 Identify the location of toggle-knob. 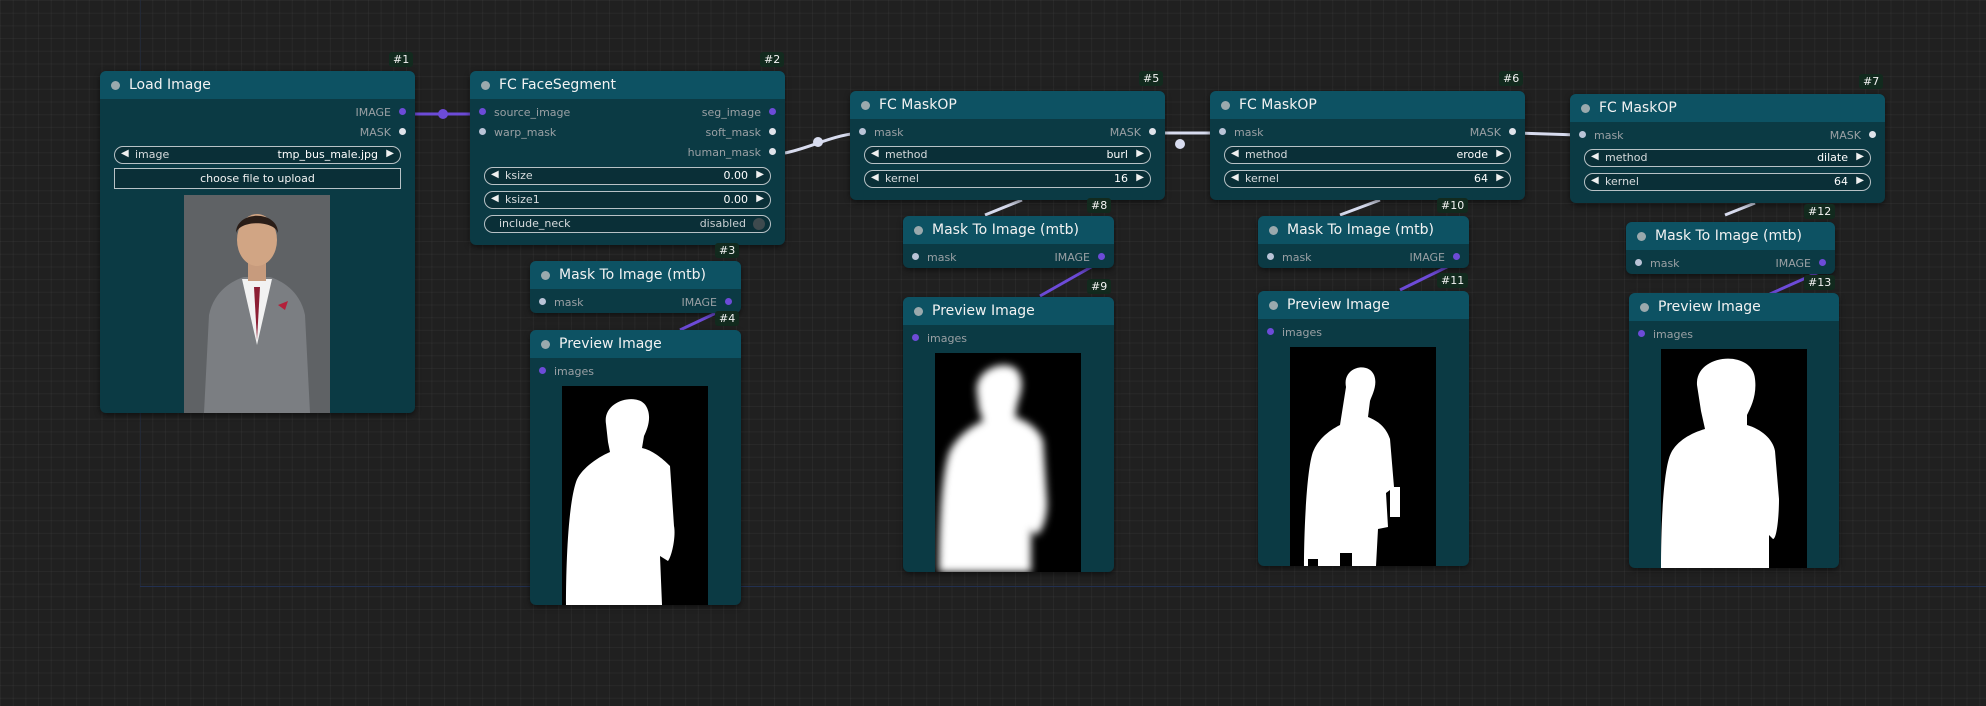
(759, 224).